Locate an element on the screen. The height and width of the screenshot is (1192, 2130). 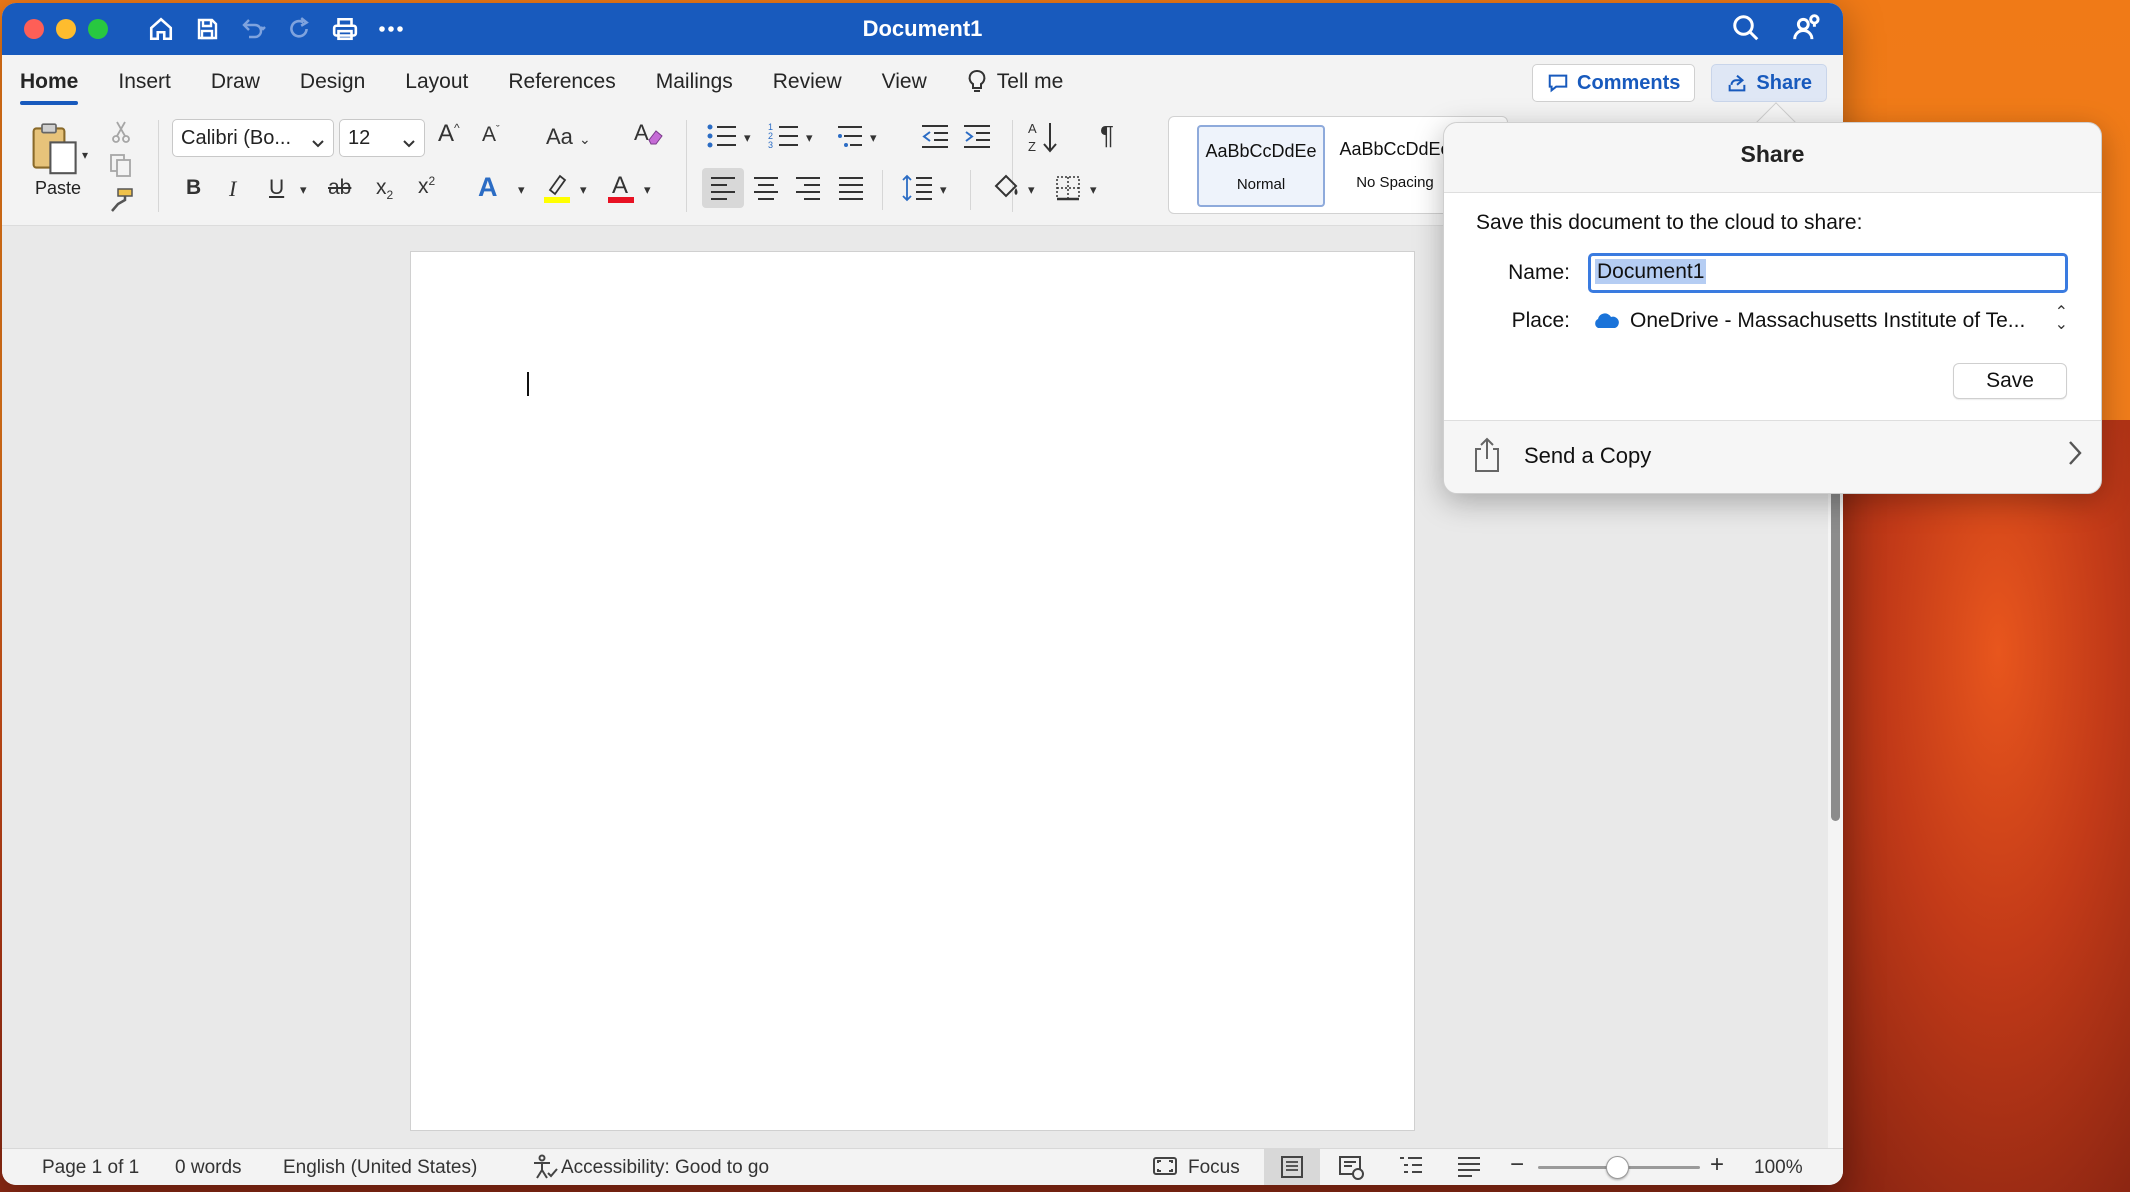
tab-insert: Insert is located at coordinates (144, 81).